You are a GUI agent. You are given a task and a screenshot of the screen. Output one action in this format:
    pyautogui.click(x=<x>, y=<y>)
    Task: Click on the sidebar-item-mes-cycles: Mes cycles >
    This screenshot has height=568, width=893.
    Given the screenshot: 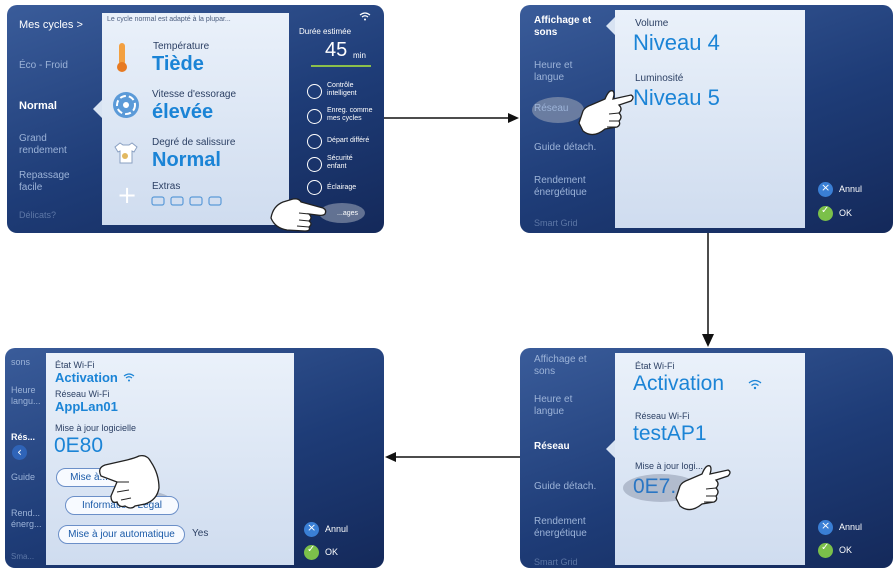 What is the action you would take?
    pyautogui.click(x=51, y=25)
    